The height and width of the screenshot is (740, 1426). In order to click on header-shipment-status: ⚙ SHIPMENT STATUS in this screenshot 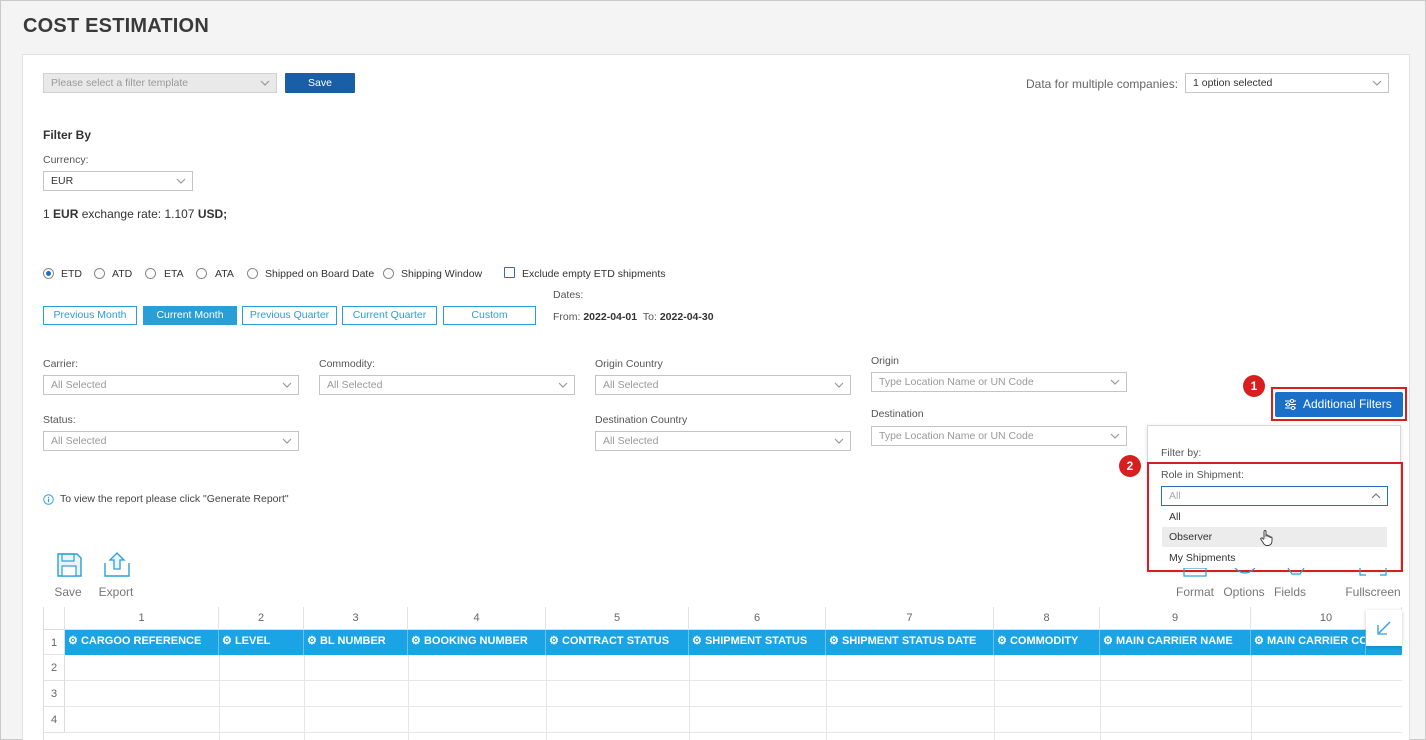, I will do `click(757, 642)`.